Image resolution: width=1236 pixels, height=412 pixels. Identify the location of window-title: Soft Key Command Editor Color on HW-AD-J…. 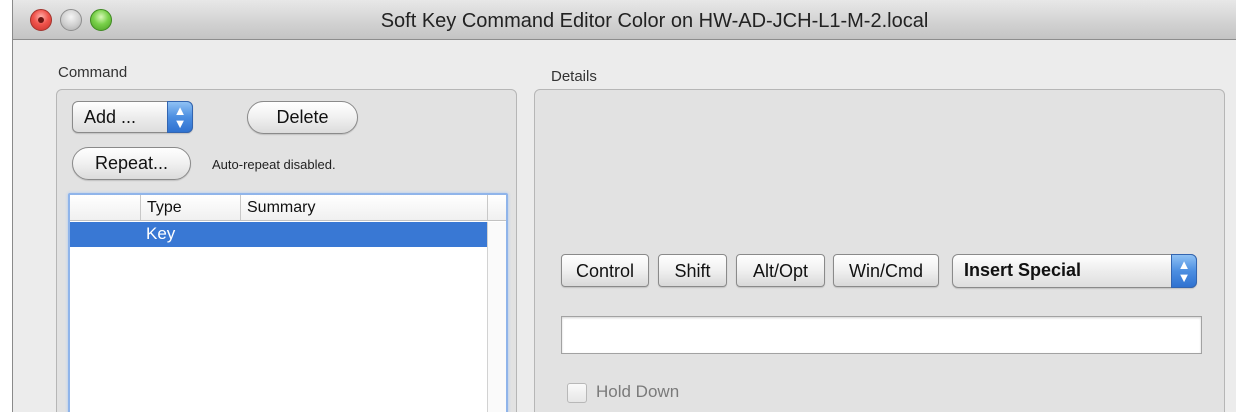
(654, 21).